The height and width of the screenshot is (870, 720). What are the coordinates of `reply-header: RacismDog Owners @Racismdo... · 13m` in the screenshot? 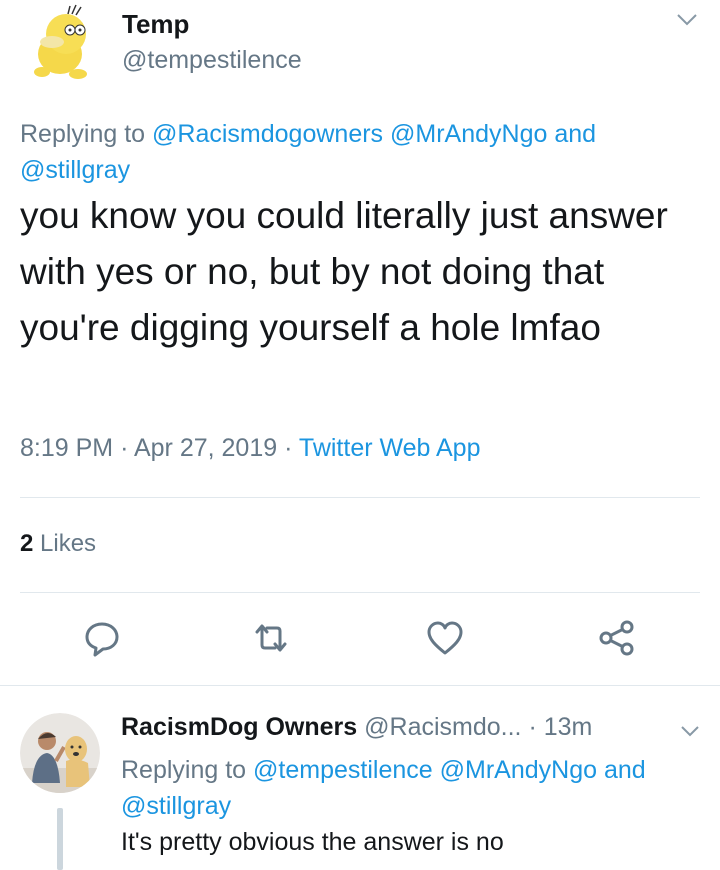 It's located at (356, 727).